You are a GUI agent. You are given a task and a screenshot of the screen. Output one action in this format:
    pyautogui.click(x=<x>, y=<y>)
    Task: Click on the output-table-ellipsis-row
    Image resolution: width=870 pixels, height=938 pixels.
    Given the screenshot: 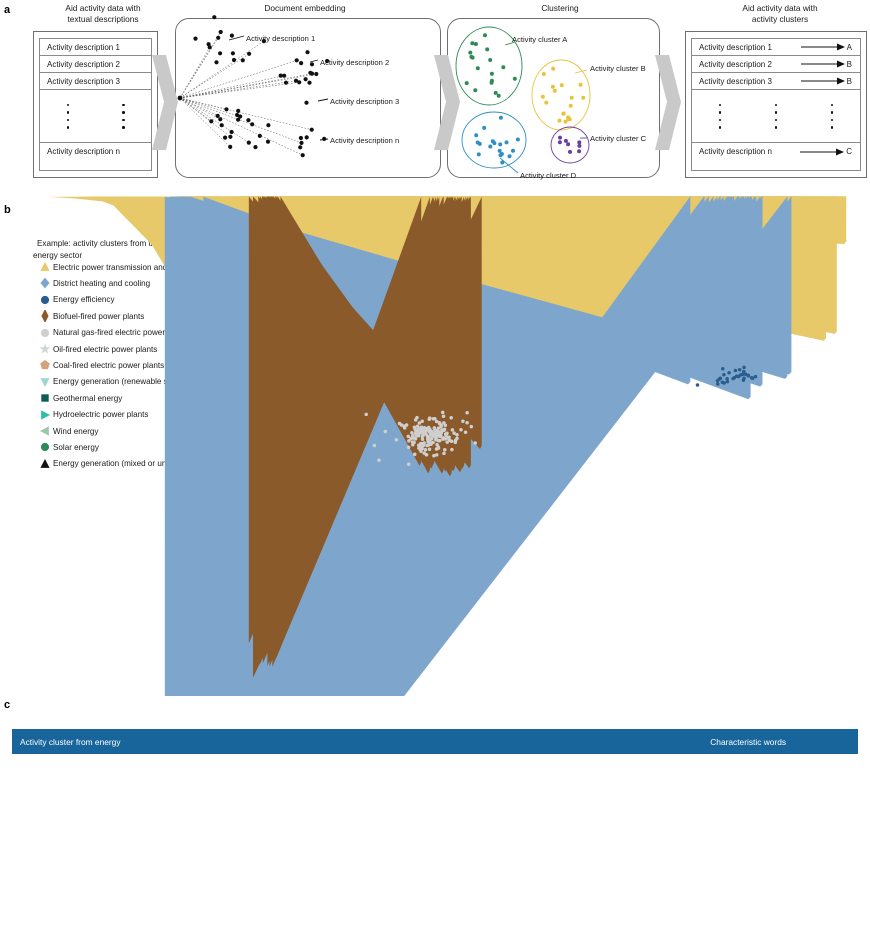 What is the action you would take?
    pyautogui.click(x=776, y=116)
    